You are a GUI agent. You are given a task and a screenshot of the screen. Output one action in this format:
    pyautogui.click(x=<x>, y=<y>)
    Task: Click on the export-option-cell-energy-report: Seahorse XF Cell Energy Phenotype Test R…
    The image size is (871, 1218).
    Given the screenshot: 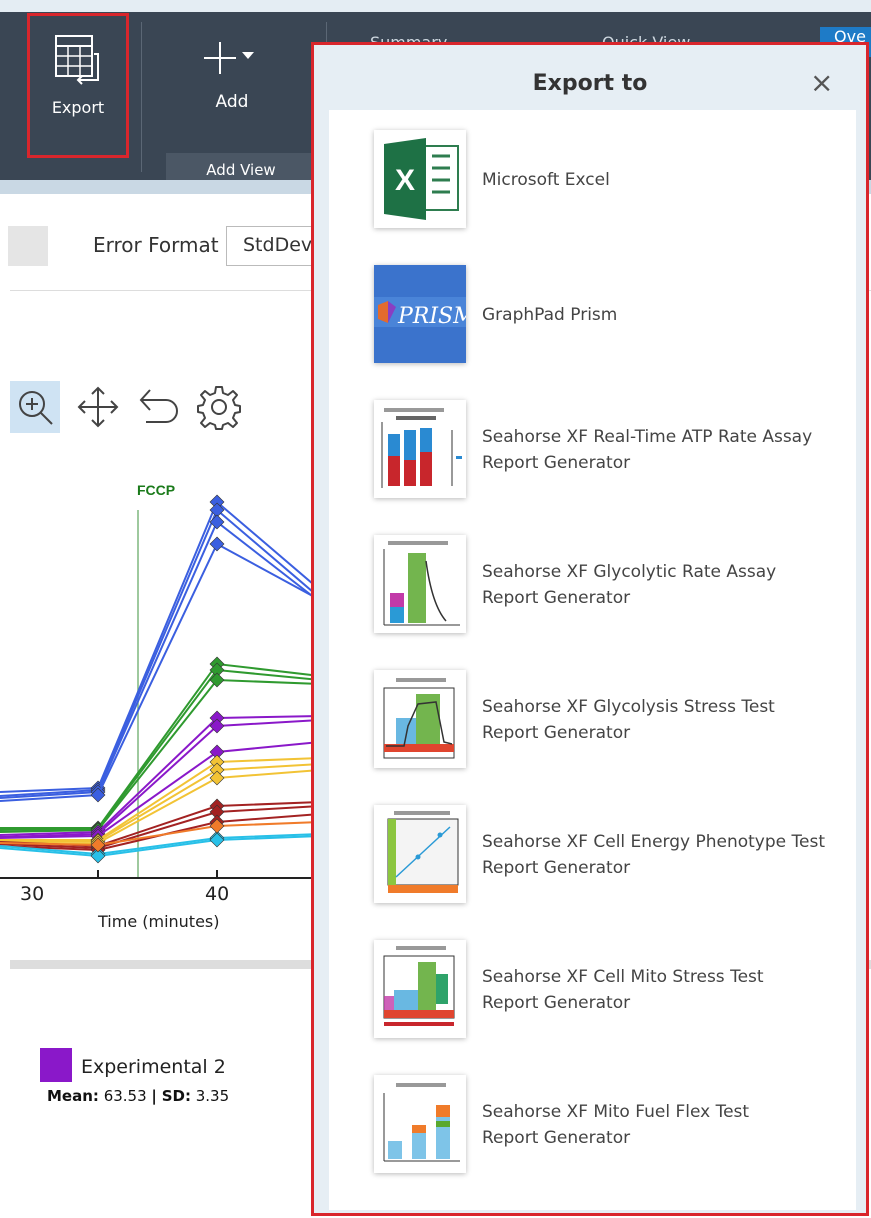 What is the action you would take?
    pyautogui.click(x=592, y=865)
    